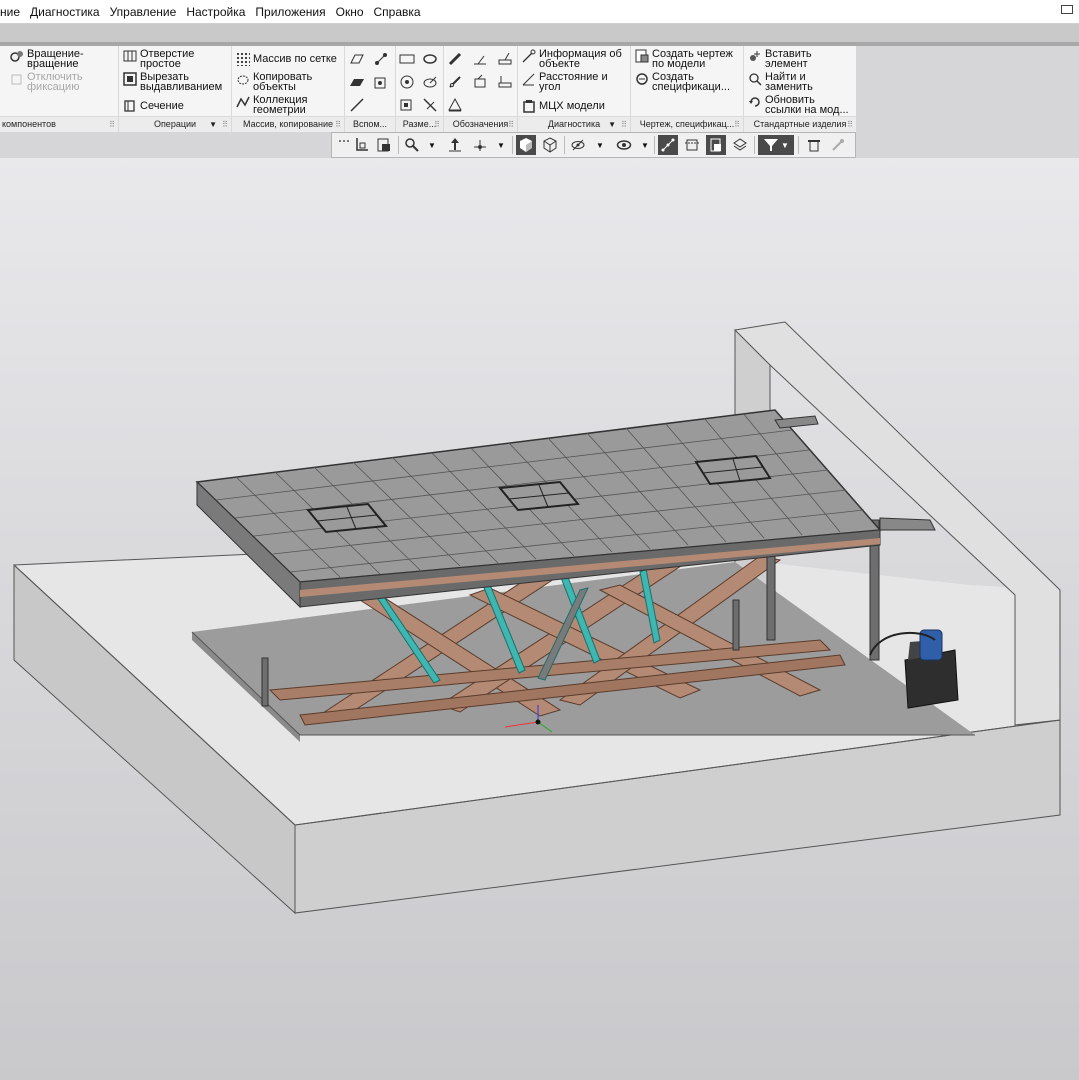  Describe the element at coordinates (362, 145) in the screenshot. I see `orientation-button` at that location.